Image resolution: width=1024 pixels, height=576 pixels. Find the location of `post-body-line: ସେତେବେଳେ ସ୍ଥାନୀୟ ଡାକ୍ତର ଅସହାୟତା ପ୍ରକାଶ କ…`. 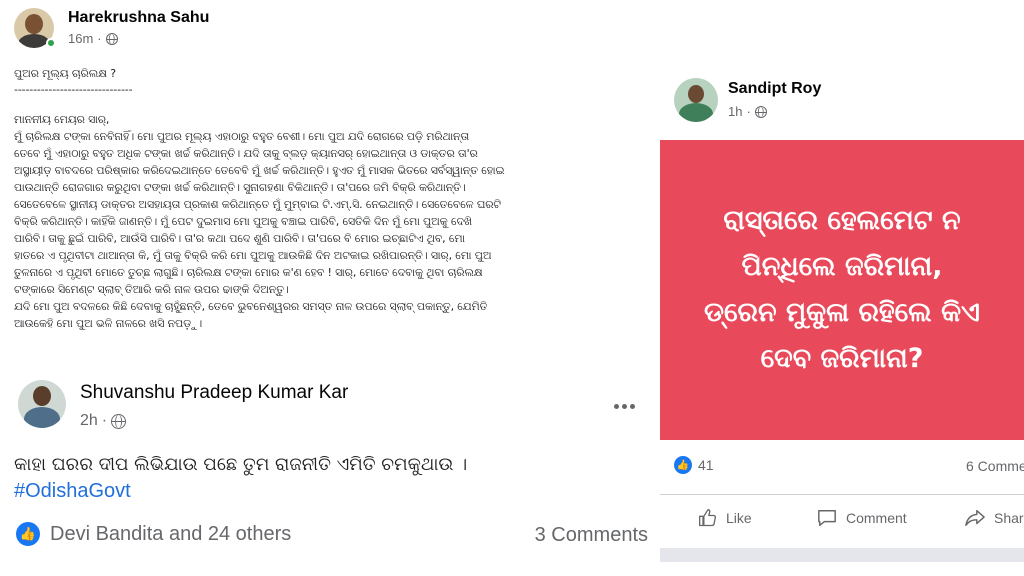

post-body-line: ସେତେବେଳେ ସ୍ଥାନୀୟ ଡାକ୍ତର ଅସହାୟତା ପ୍ରକାଶ କ… is located at coordinates (257, 204).